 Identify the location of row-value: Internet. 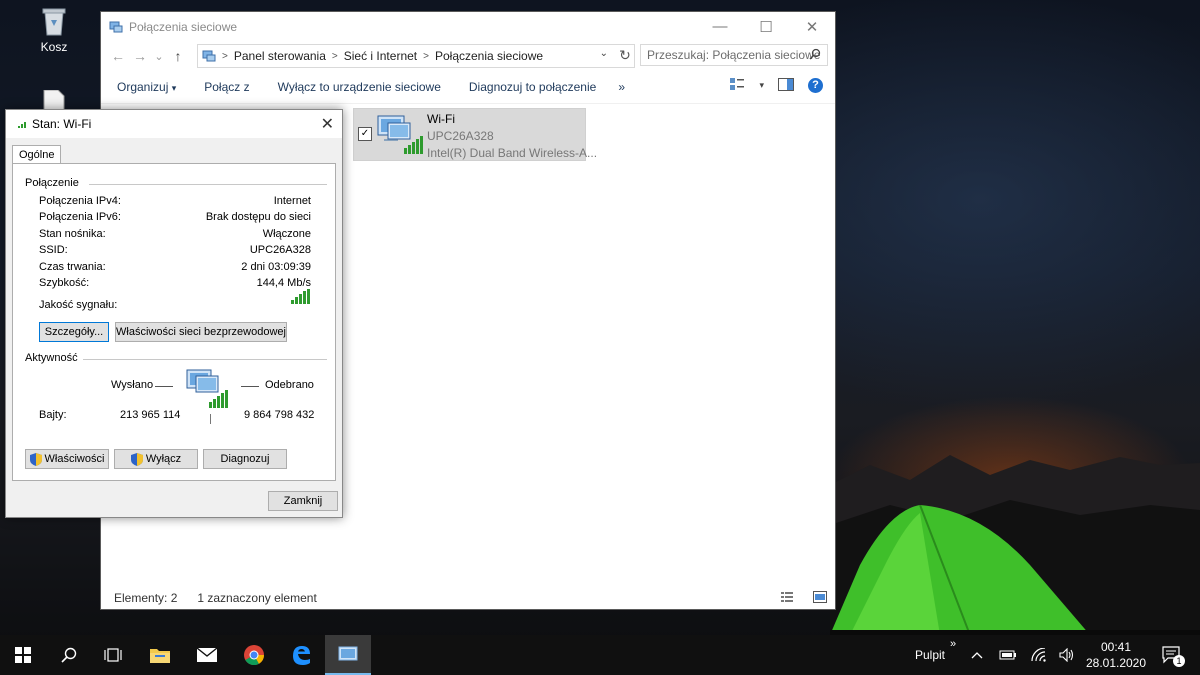
(292, 201).